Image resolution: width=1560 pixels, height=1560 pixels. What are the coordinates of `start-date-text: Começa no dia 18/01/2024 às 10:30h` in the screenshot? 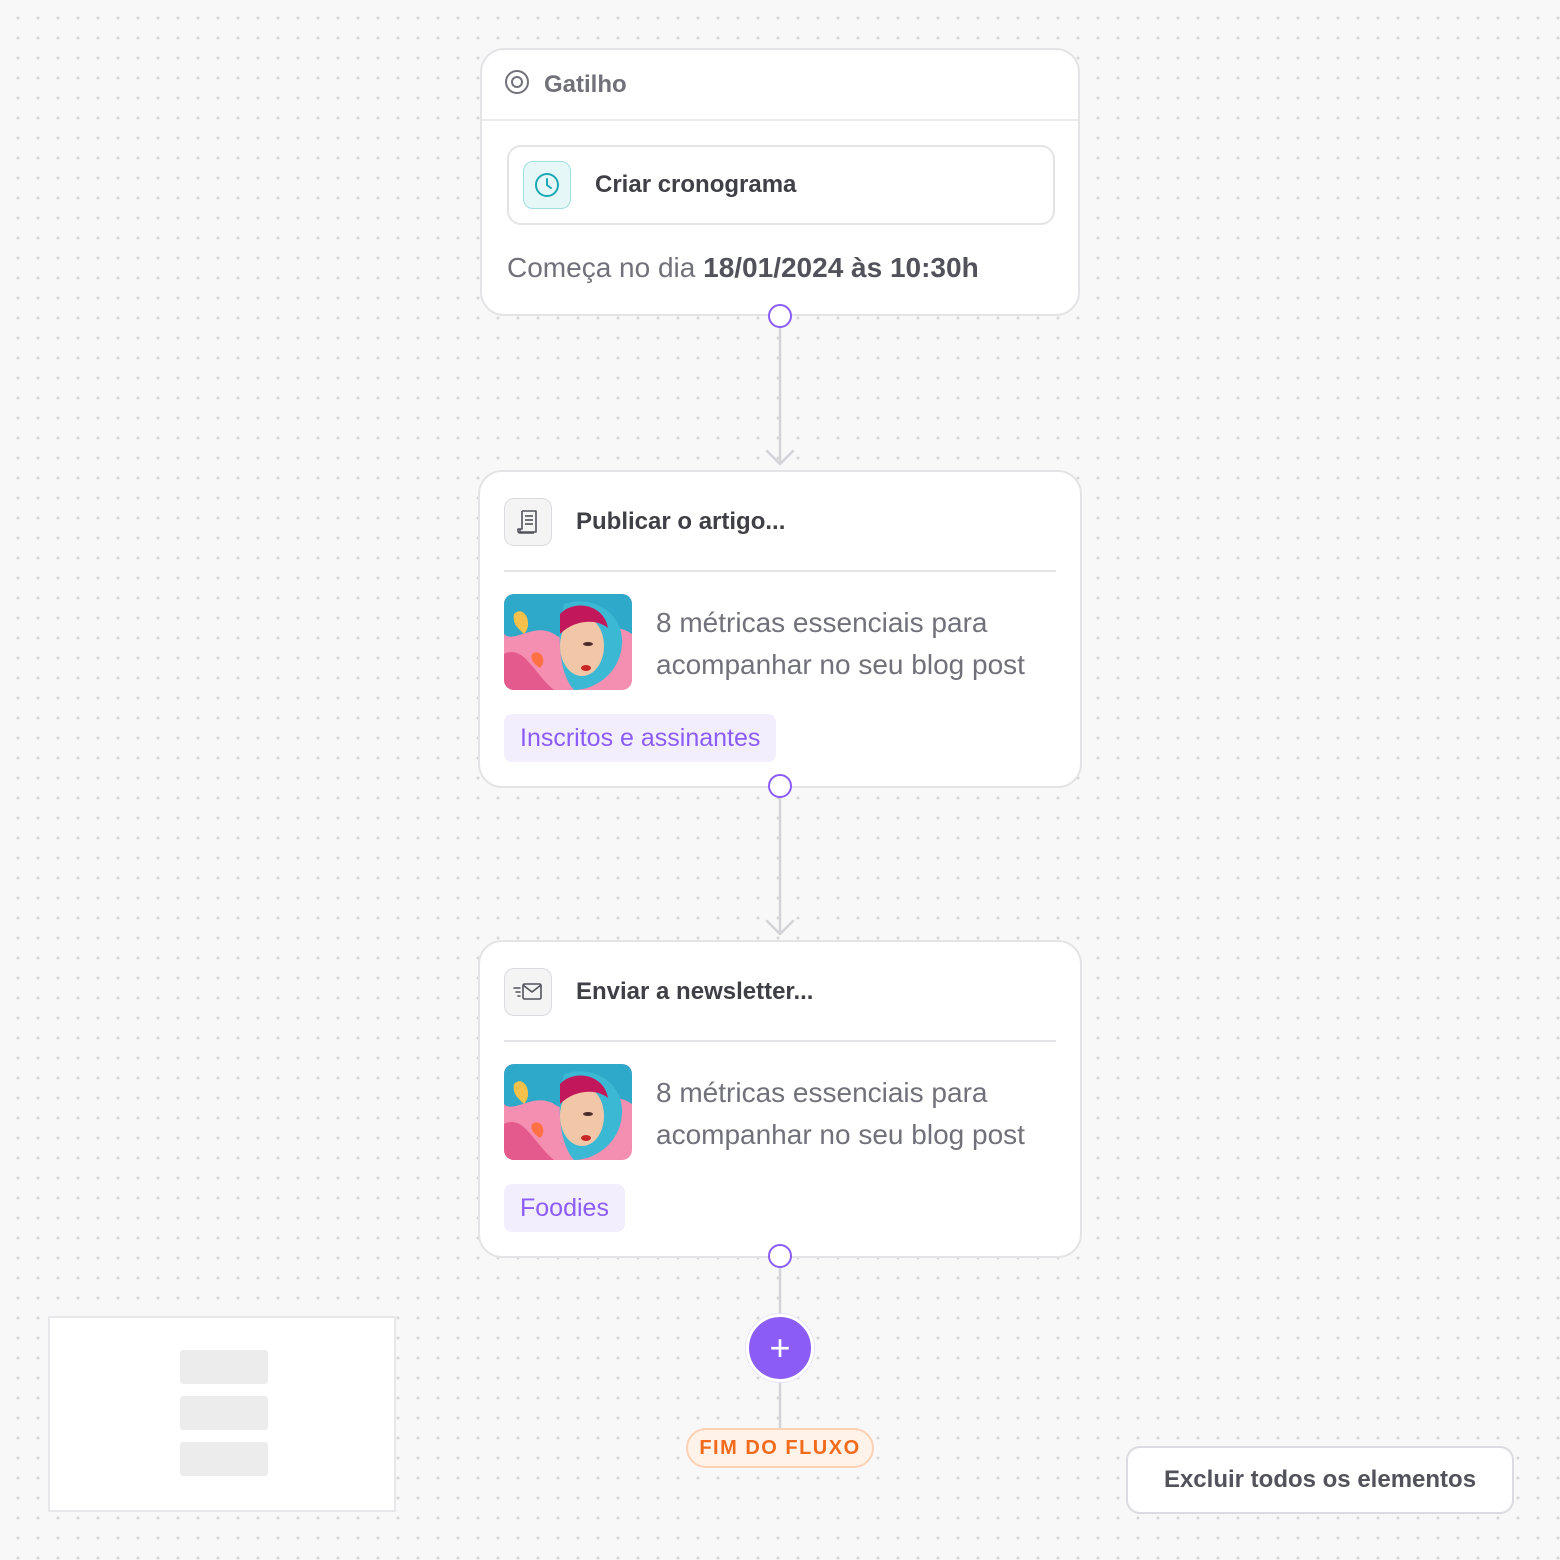 It's located at (743, 268).